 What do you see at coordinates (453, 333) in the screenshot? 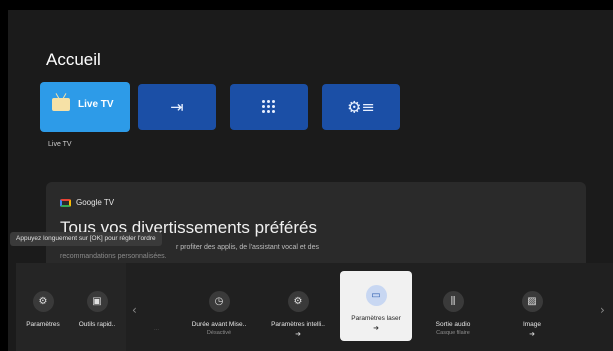
I see `qs-sublabel: Casque filaire` at bounding box center [453, 333].